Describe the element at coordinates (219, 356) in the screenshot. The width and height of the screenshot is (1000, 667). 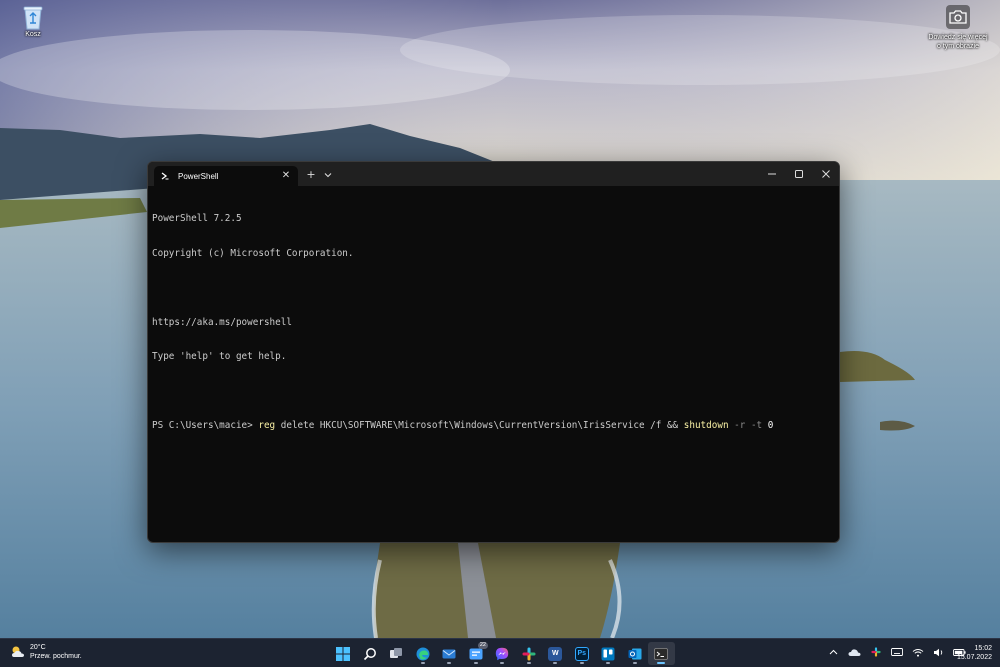
I see `console-line: Type 'help' to get help.` at that location.